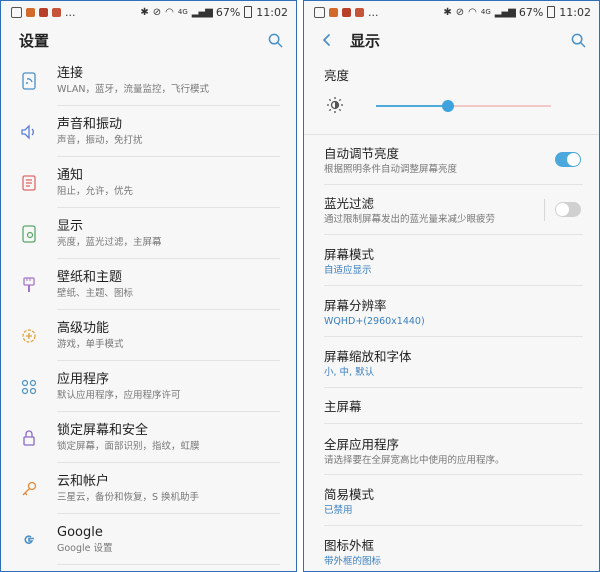  I want to click on item-label: 连接, so click(70, 73).